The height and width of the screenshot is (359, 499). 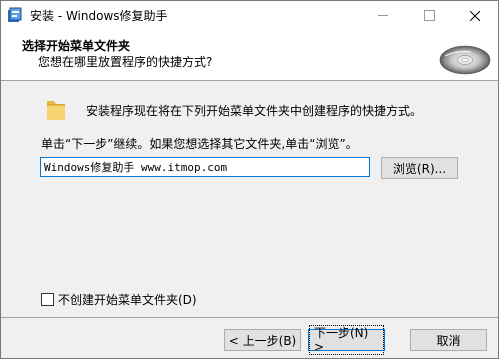 I want to click on maximize-button, so click(x=429, y=15).